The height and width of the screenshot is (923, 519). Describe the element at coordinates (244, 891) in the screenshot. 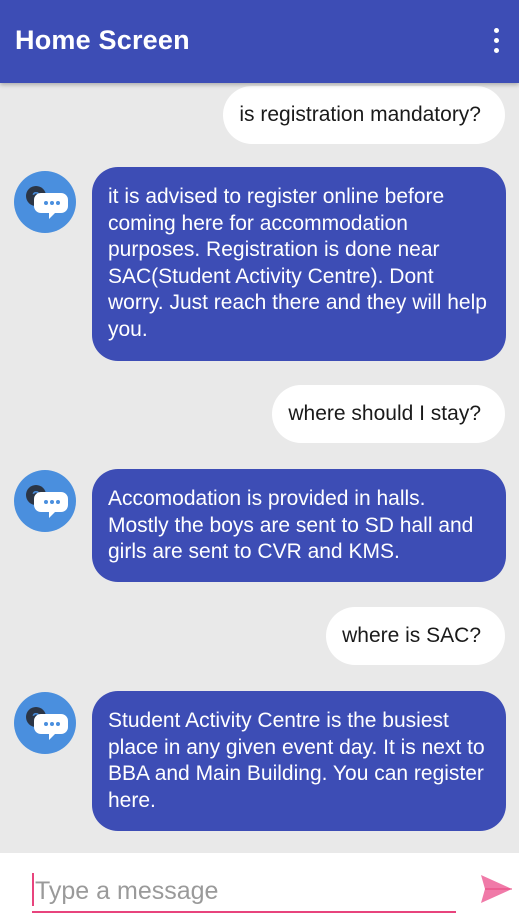

I see `message-input` at that location.